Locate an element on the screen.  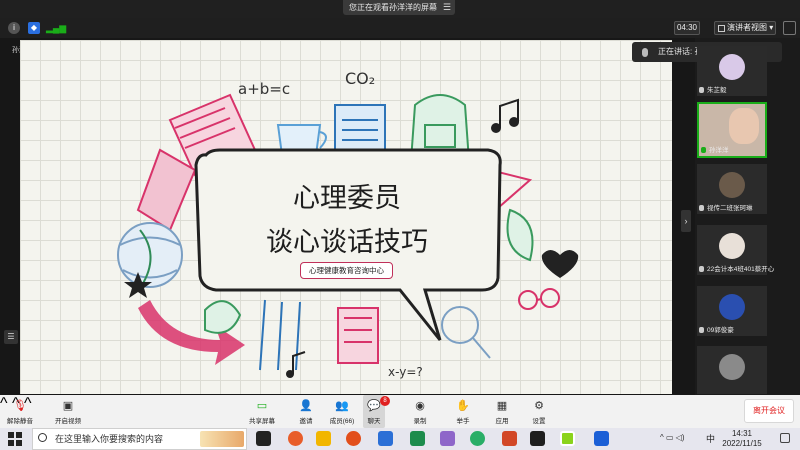
browser-icon is located at coordinates (295, 438).